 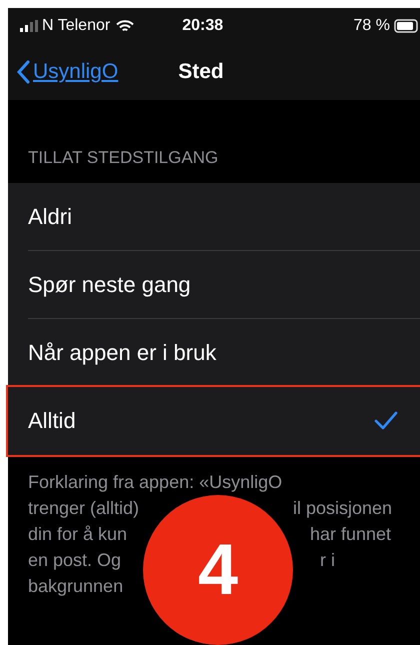 What do you see at coordinates (23, 72) in the screenshot?
I see `chevron-left-icon` at bounding box center [23, 72].